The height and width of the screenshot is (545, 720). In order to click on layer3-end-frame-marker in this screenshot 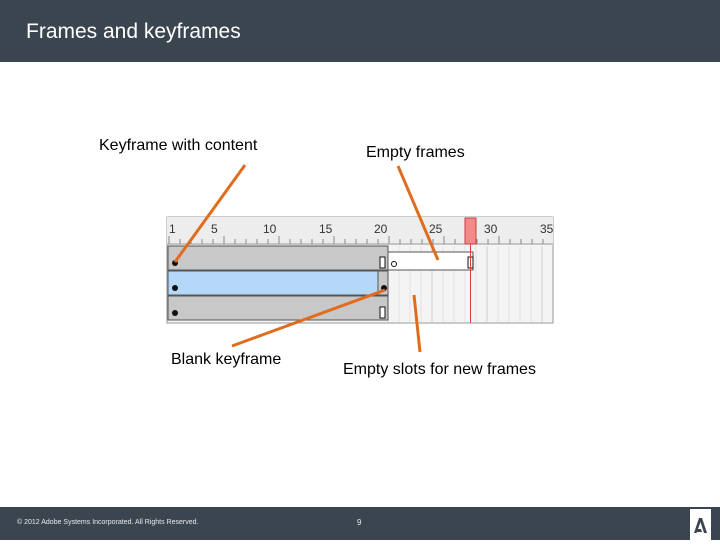, I will do `click(382, 312)`.